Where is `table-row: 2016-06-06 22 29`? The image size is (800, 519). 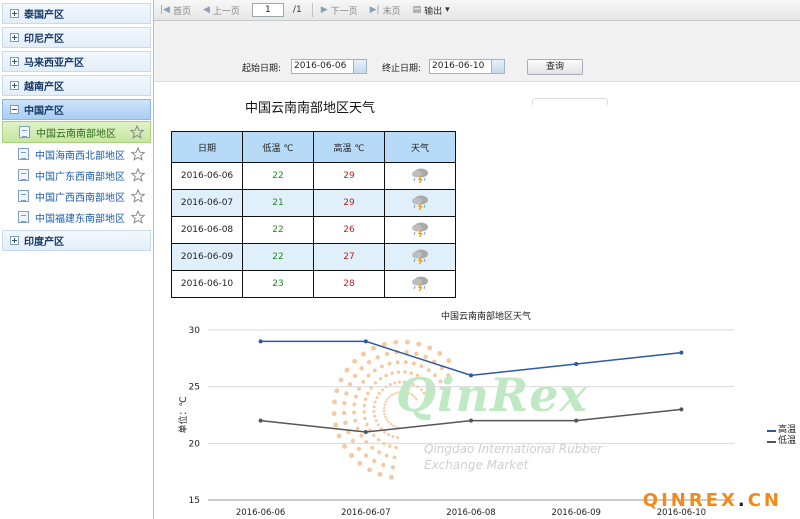 table-row: 2016-06-06 22 29 is located at coordinates (313, 176).